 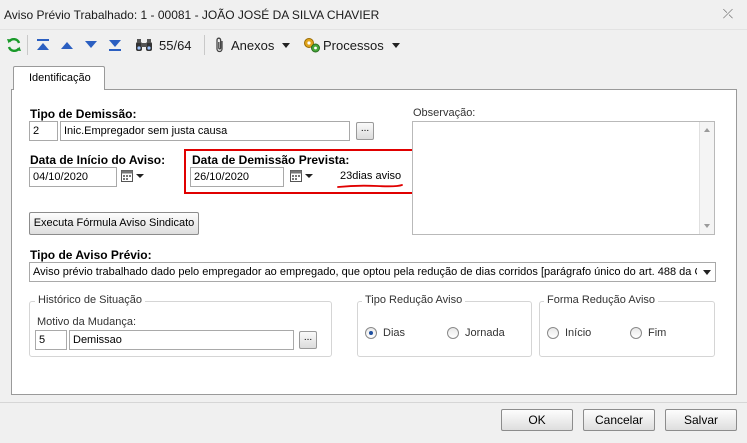 I want to click on find-record-button: 55/64, so click(x=163, y=45).